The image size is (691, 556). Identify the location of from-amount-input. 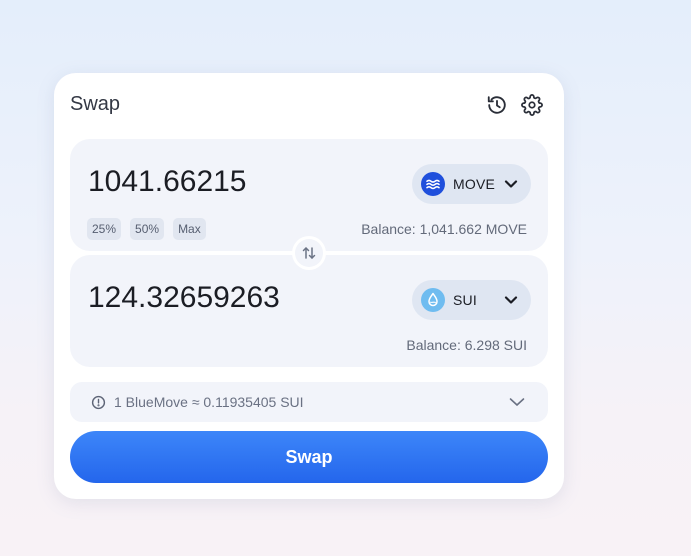
(238, 182).